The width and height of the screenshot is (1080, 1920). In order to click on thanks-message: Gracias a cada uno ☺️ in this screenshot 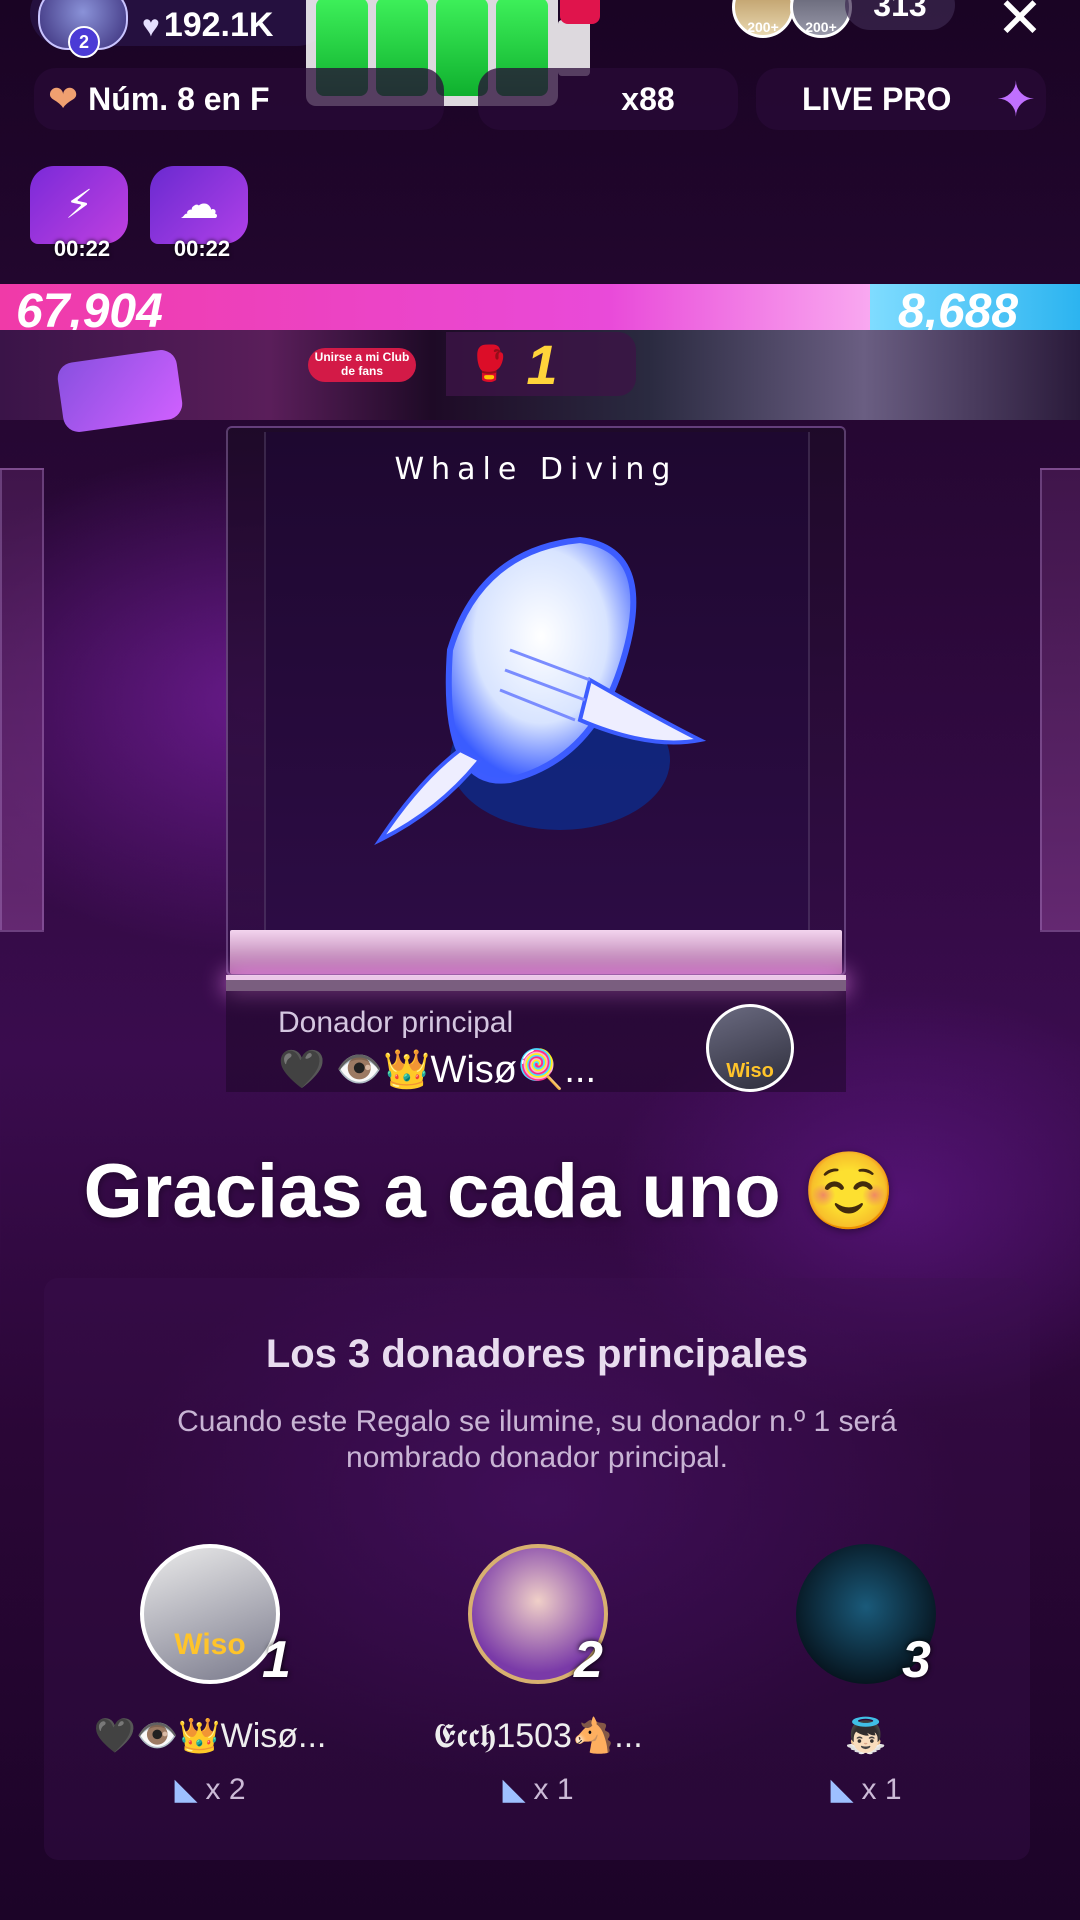, I will do `click(490, 1191)`.